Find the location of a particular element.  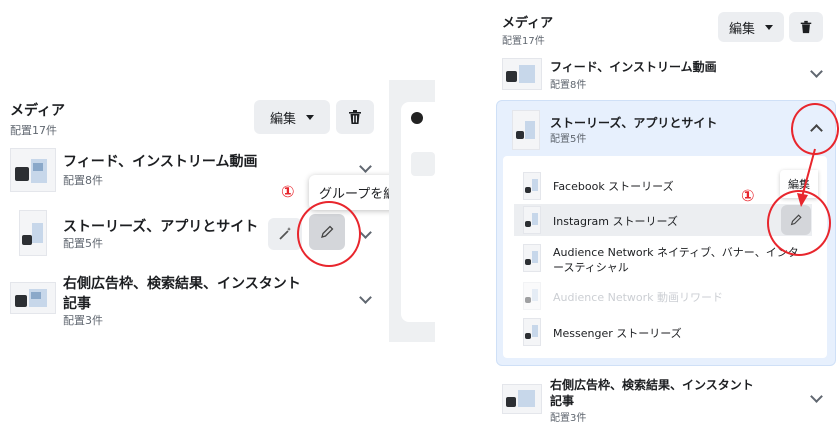

annotation-circle is located at coordinates (329, 234).